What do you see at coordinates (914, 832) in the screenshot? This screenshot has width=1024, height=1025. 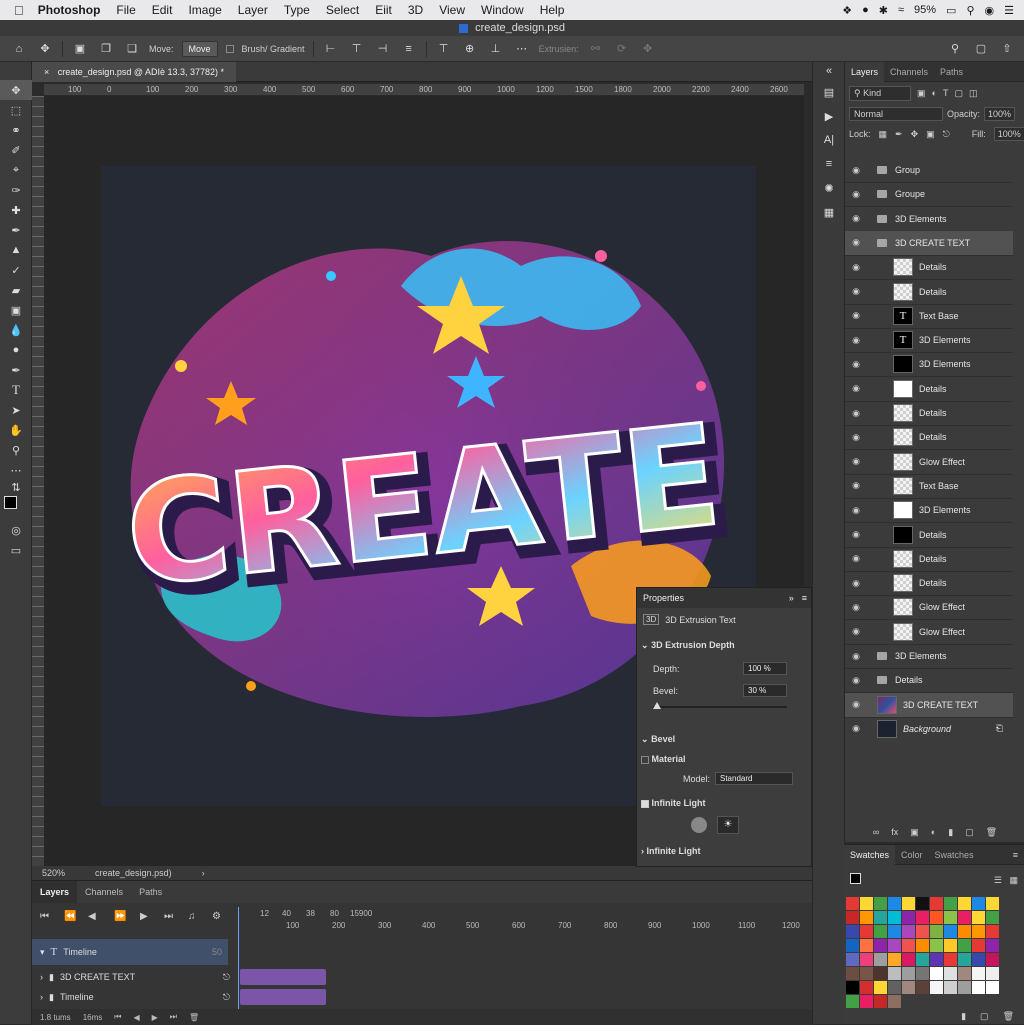 I see `add-mask-icon: ▣` at bounding box center [914, 832].